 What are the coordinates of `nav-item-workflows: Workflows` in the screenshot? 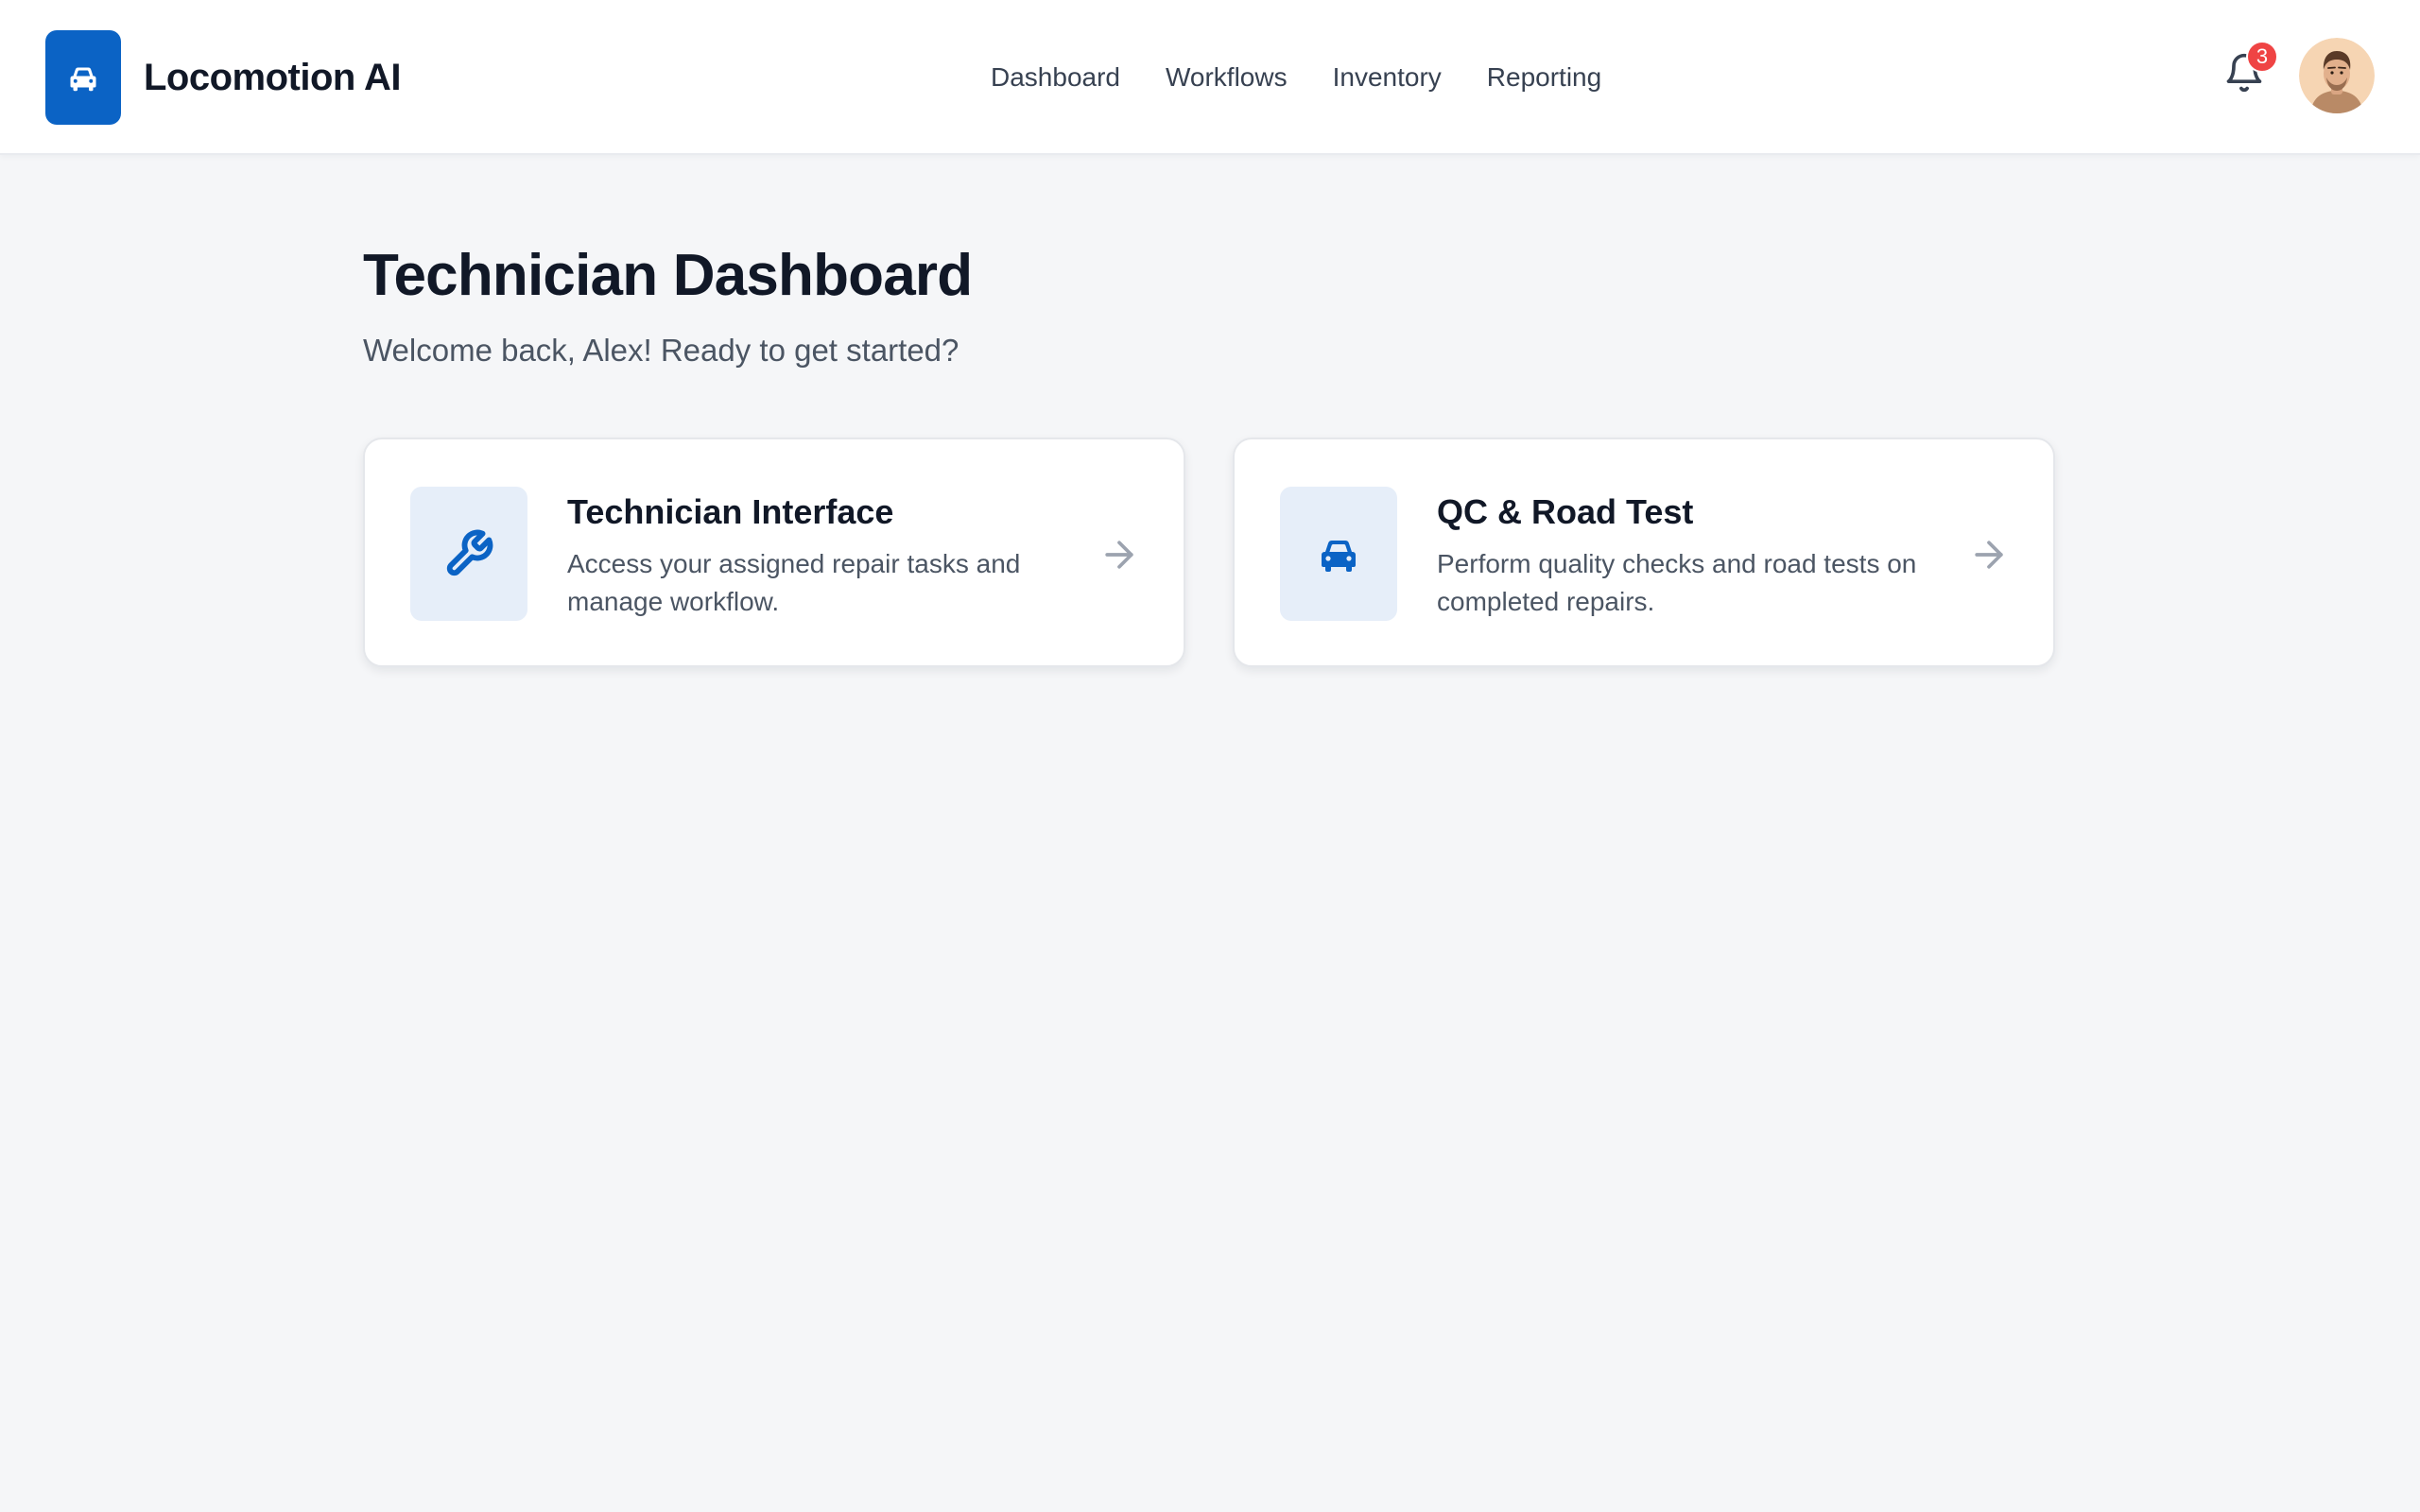 It's located at (1227, 77).